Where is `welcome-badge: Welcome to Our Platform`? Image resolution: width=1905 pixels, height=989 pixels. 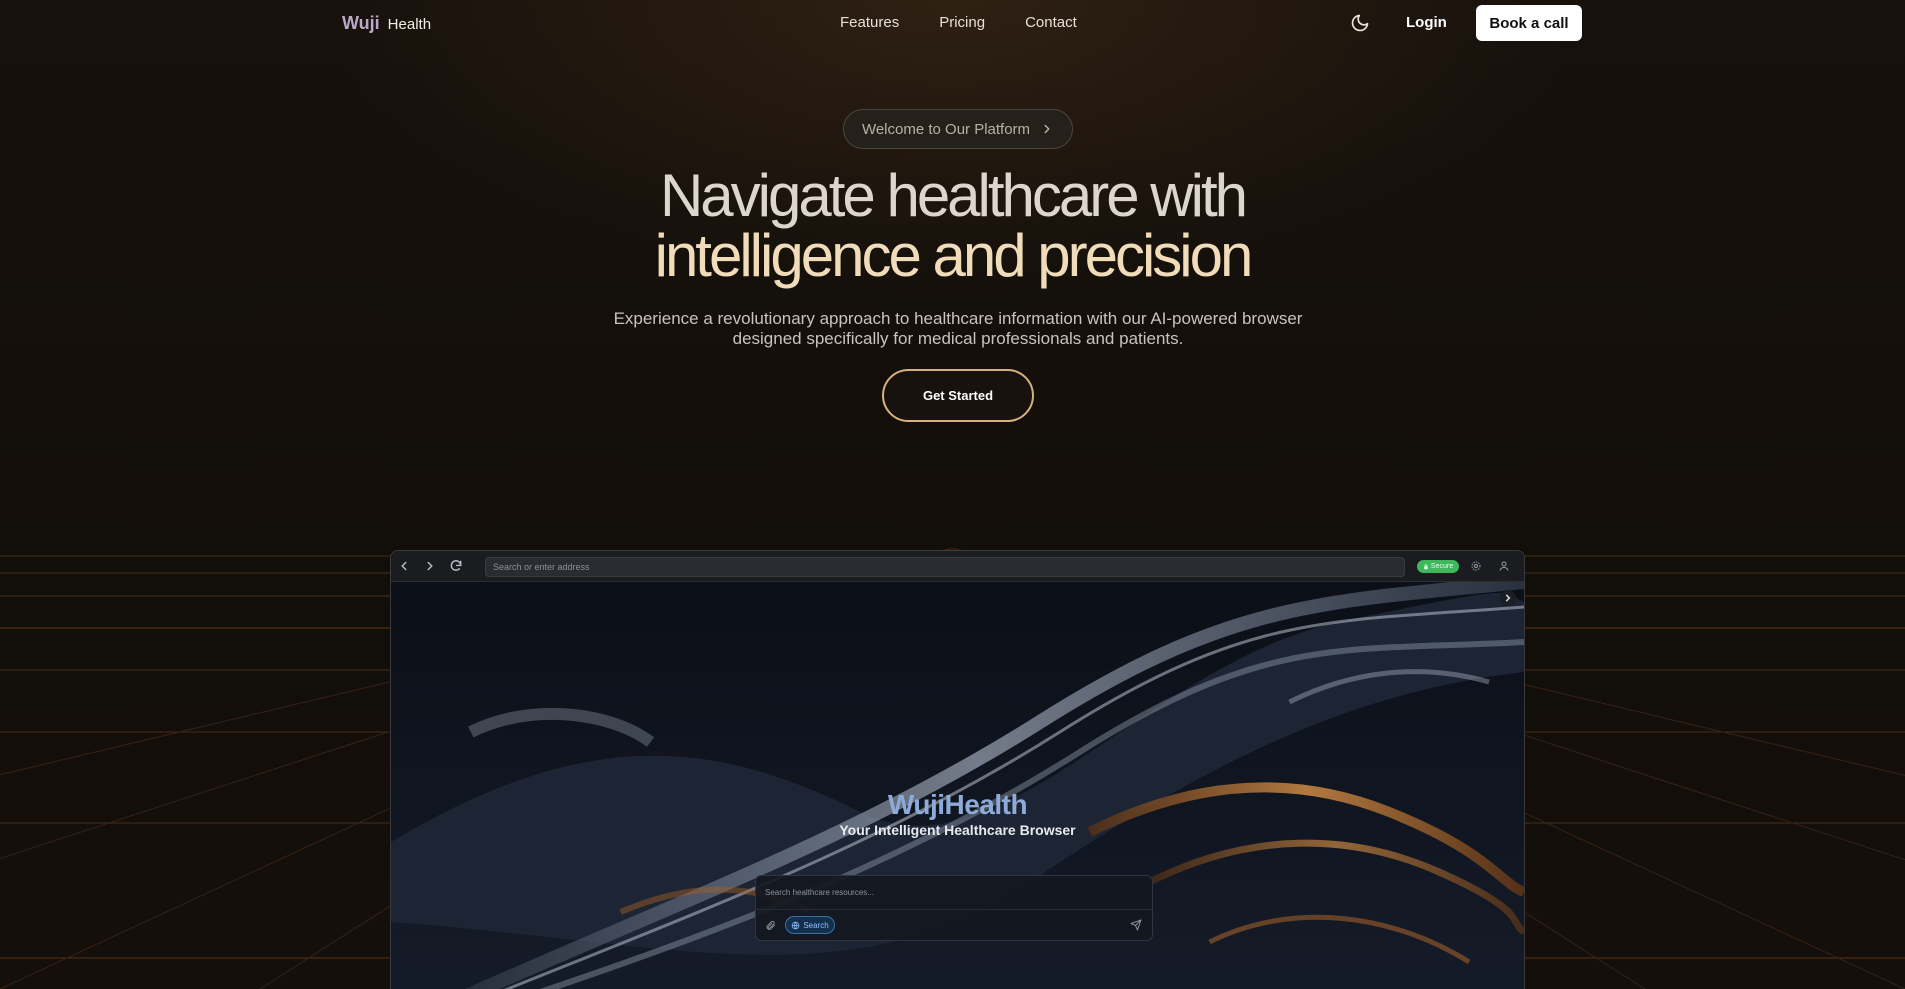
welcome-badge: Welcome to Our Platform is located at coordinates (958, 129).